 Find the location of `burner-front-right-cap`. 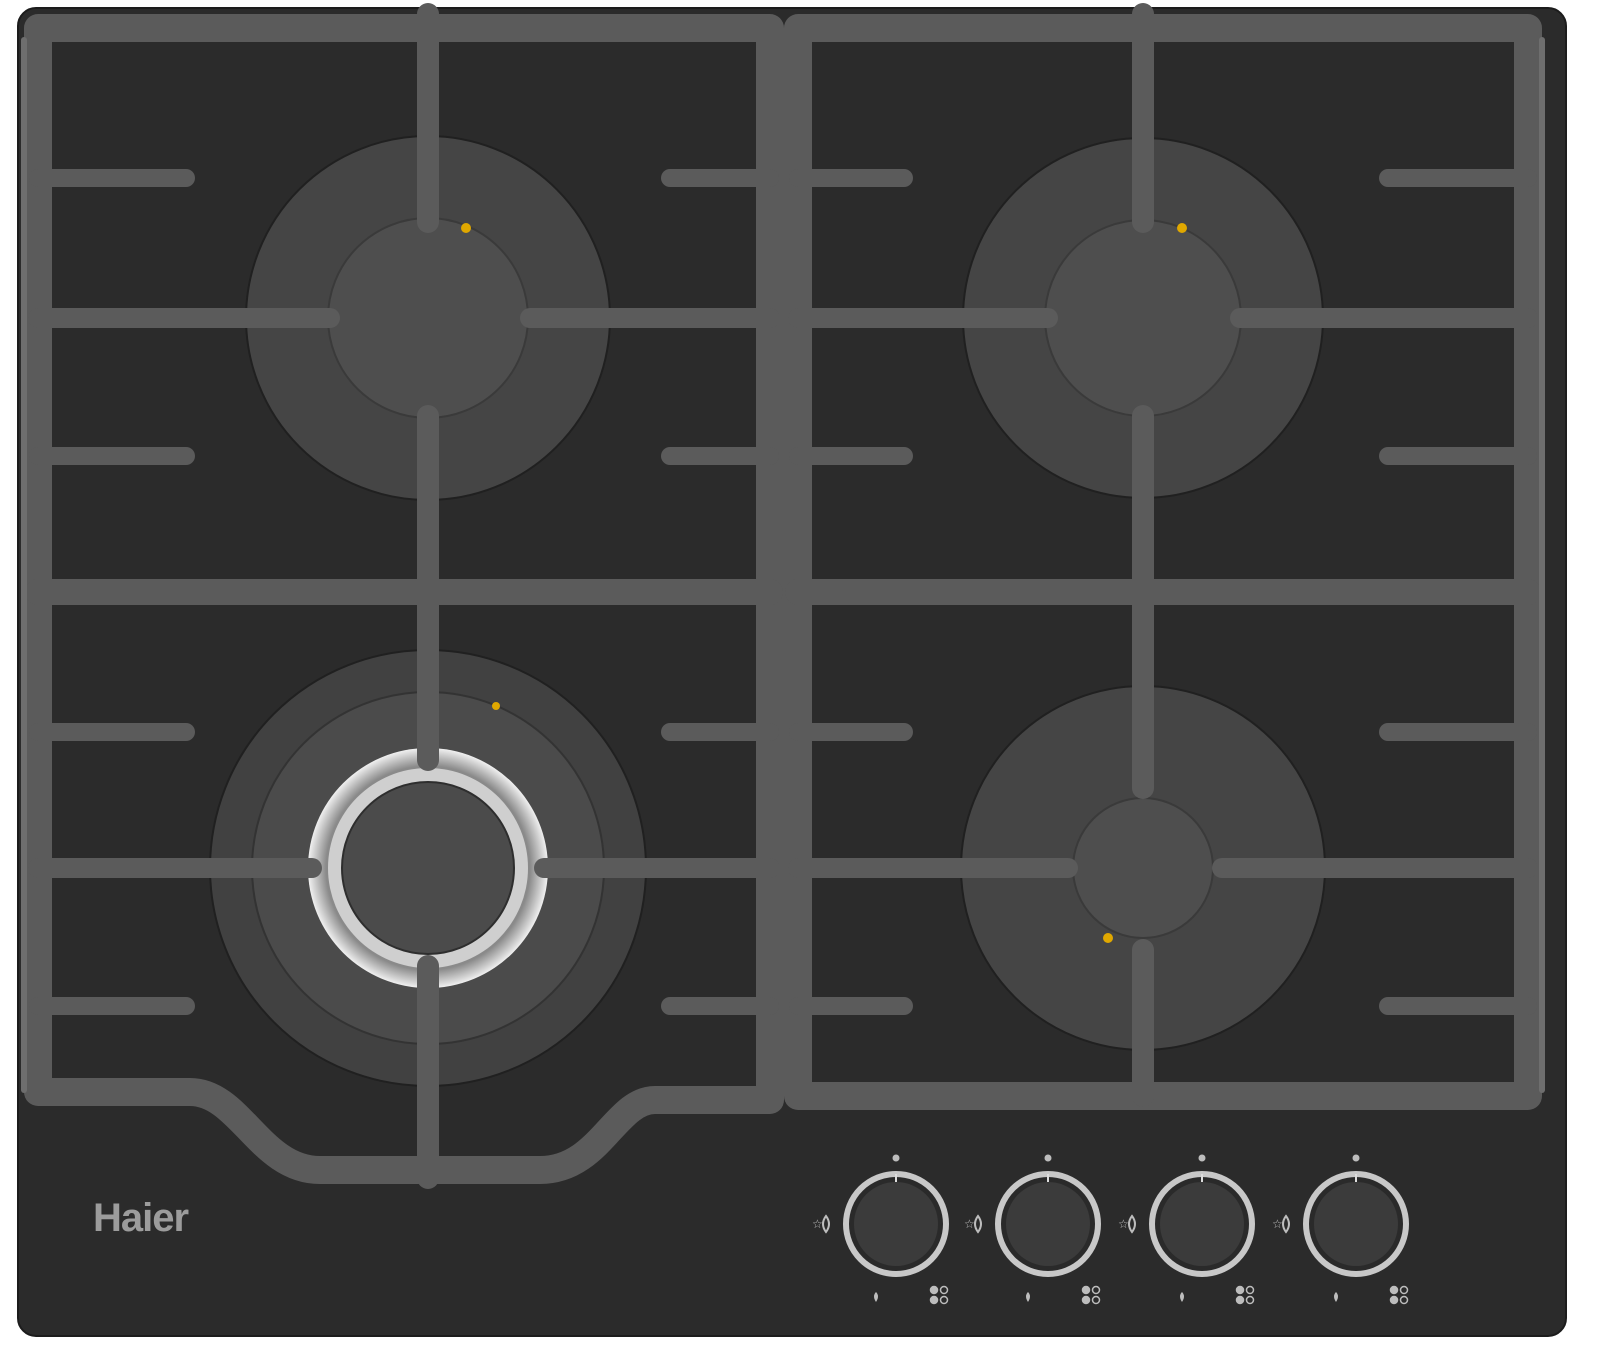

burner-front-right-cap is located at coordinates (1143, 868).